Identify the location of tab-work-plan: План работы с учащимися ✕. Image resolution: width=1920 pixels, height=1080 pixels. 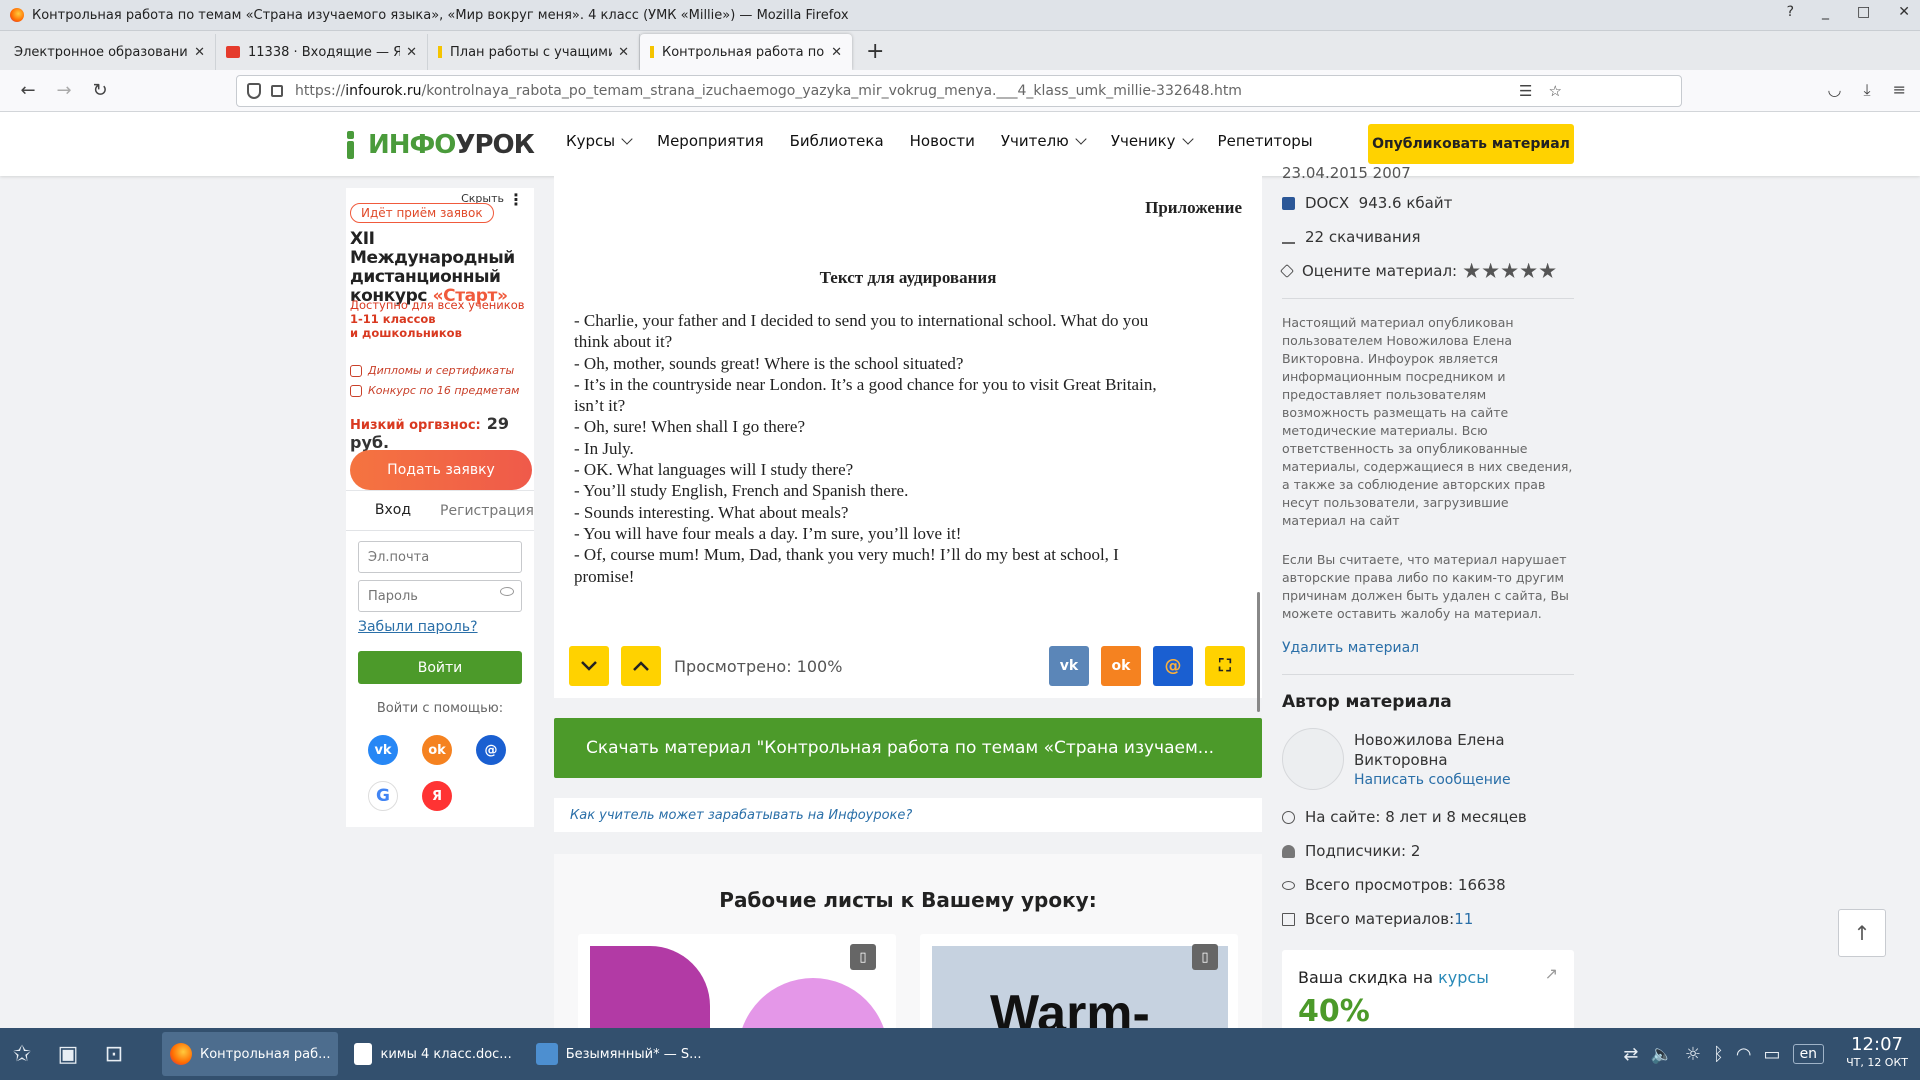
(534, 52).